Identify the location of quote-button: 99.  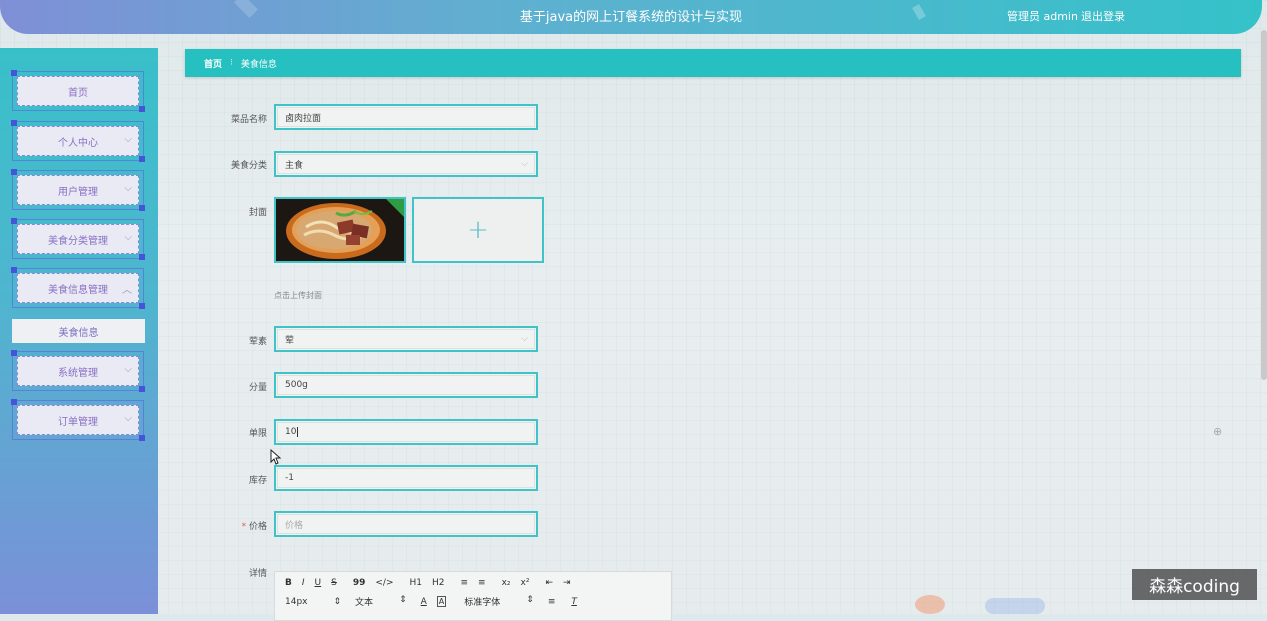
(359, 583).